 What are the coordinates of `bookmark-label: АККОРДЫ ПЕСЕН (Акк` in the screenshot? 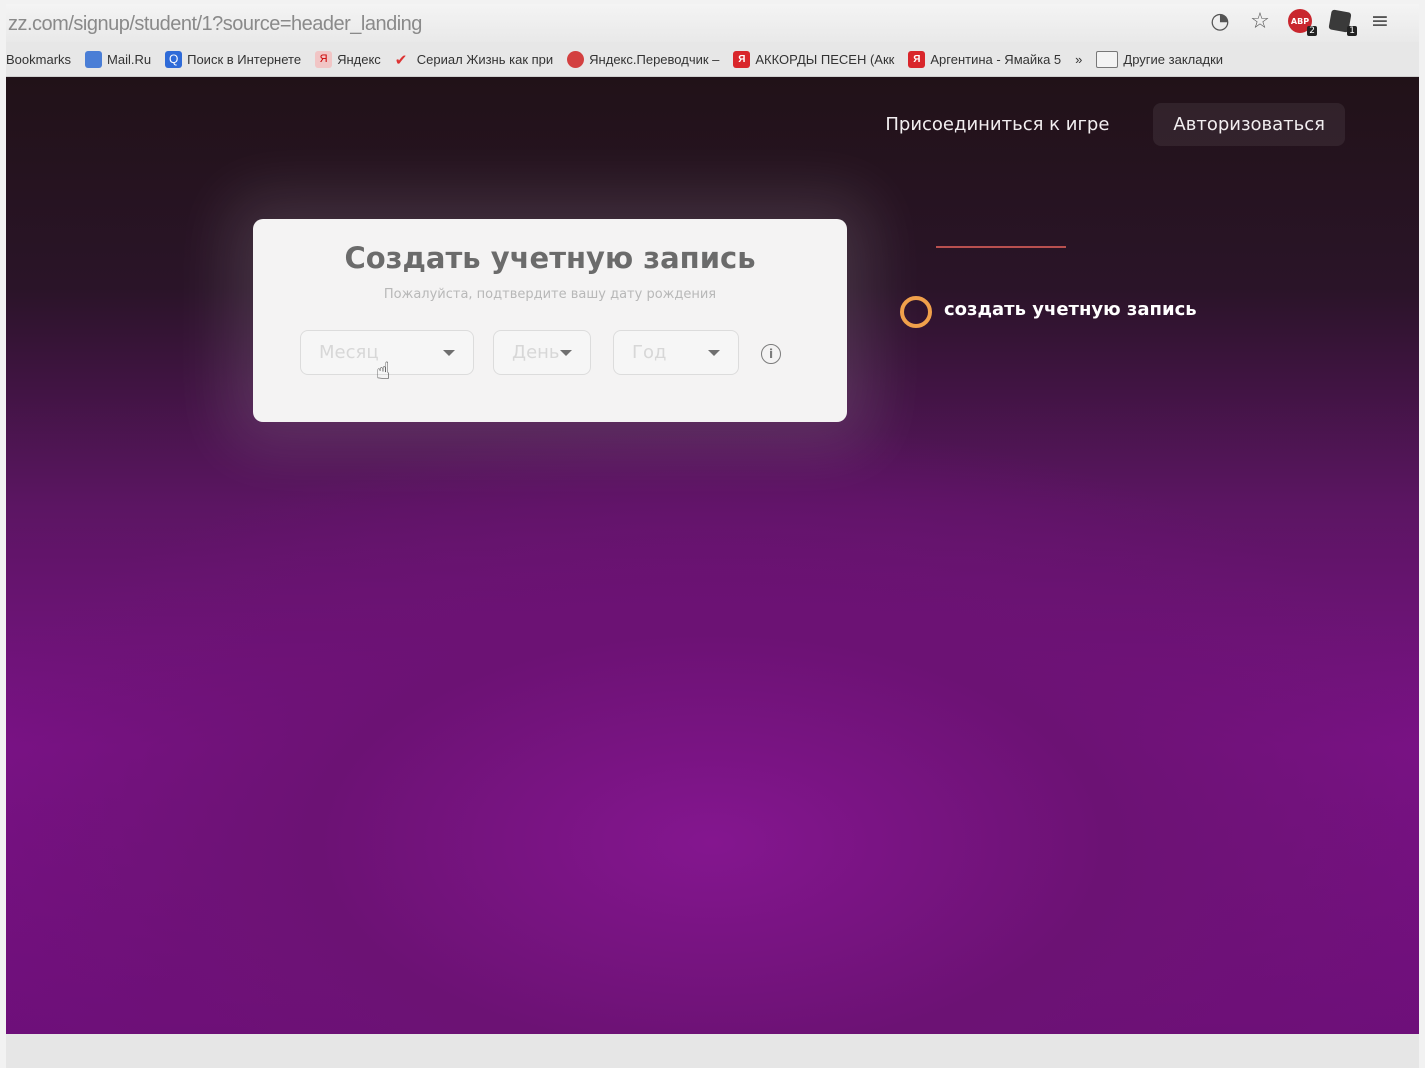 It's located at (825, 59).